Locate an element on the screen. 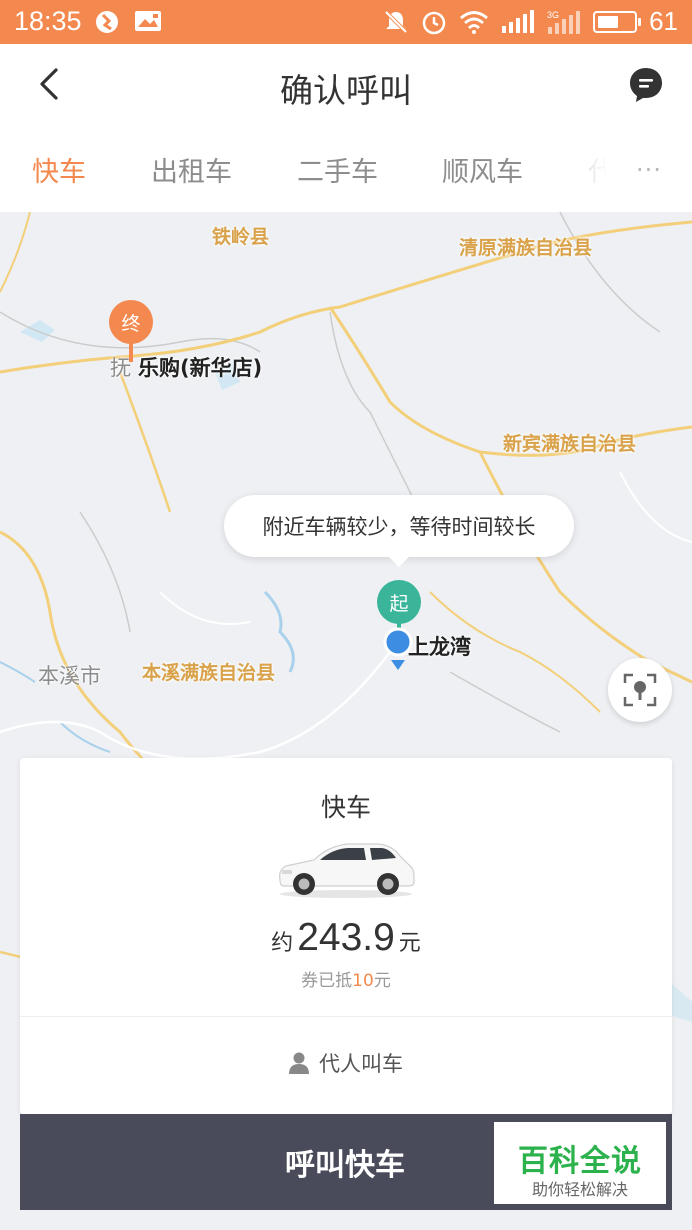  tab-carpool: 顺风车 is located at coordinates (482, 169).